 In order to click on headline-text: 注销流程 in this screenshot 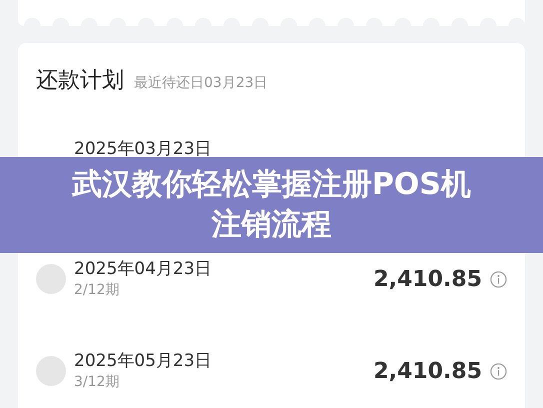, I will do `click(272, 225)`.